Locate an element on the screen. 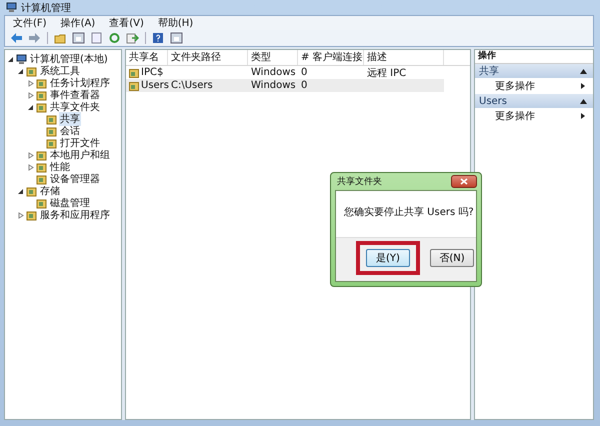 The image size is (600, 426). dialog-title: 共享文件夹 is located at coordinates (359, 182).